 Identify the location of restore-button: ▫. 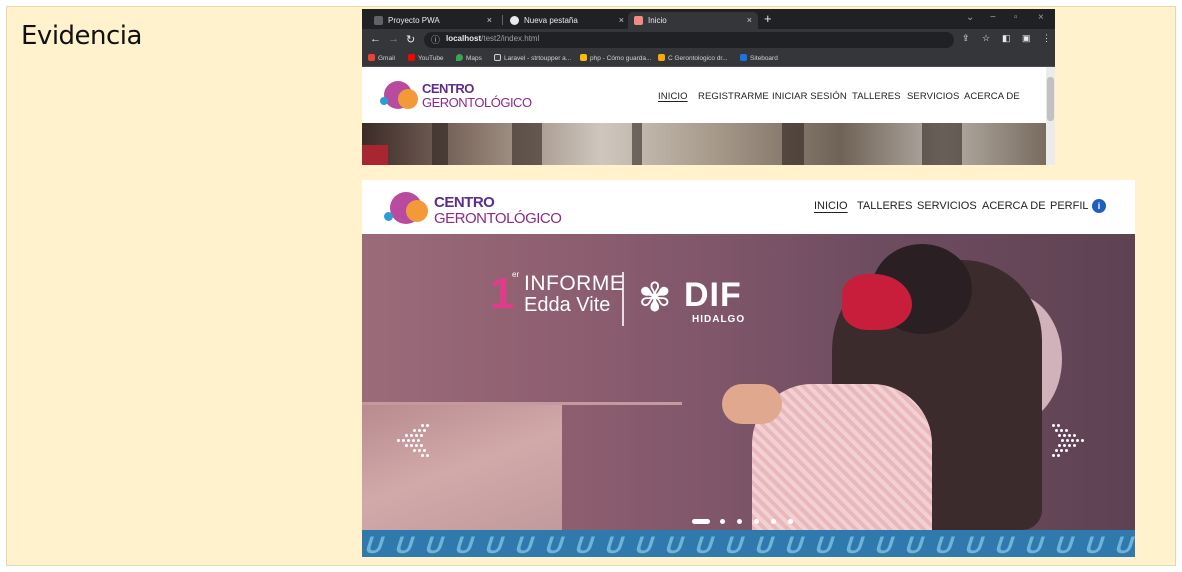
(1016, 17).